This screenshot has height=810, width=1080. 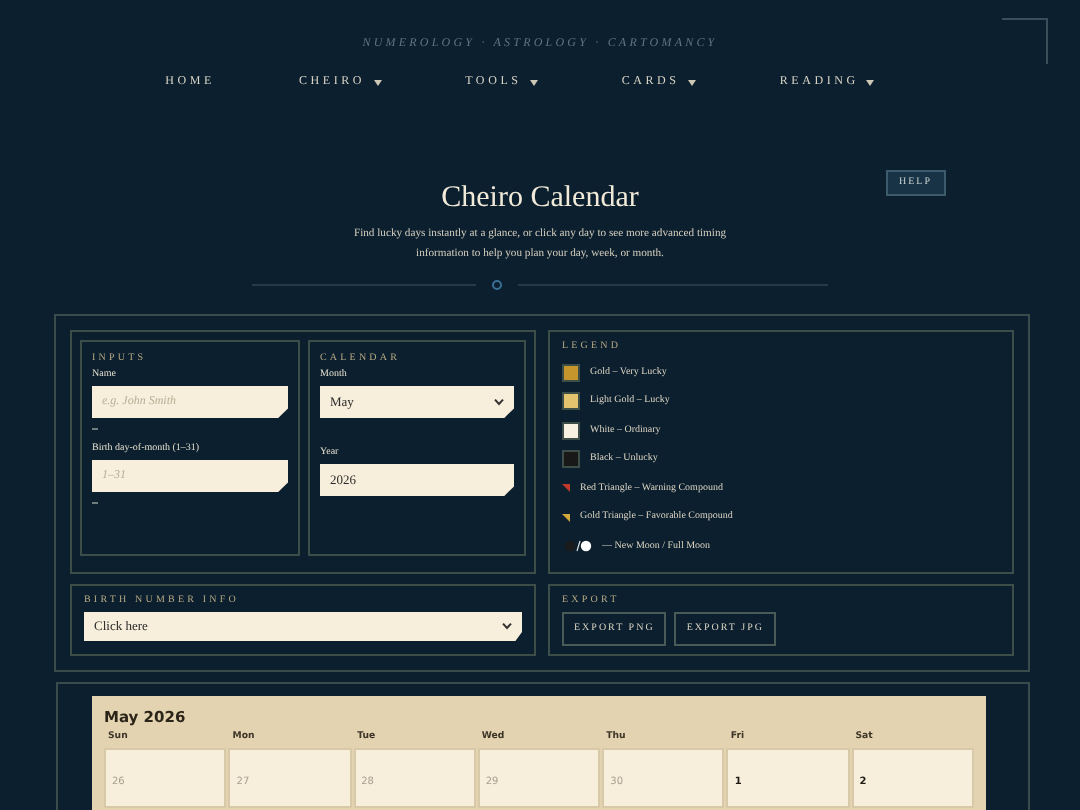 I want to click on corner-bracket, so click(x=1025, y=41).